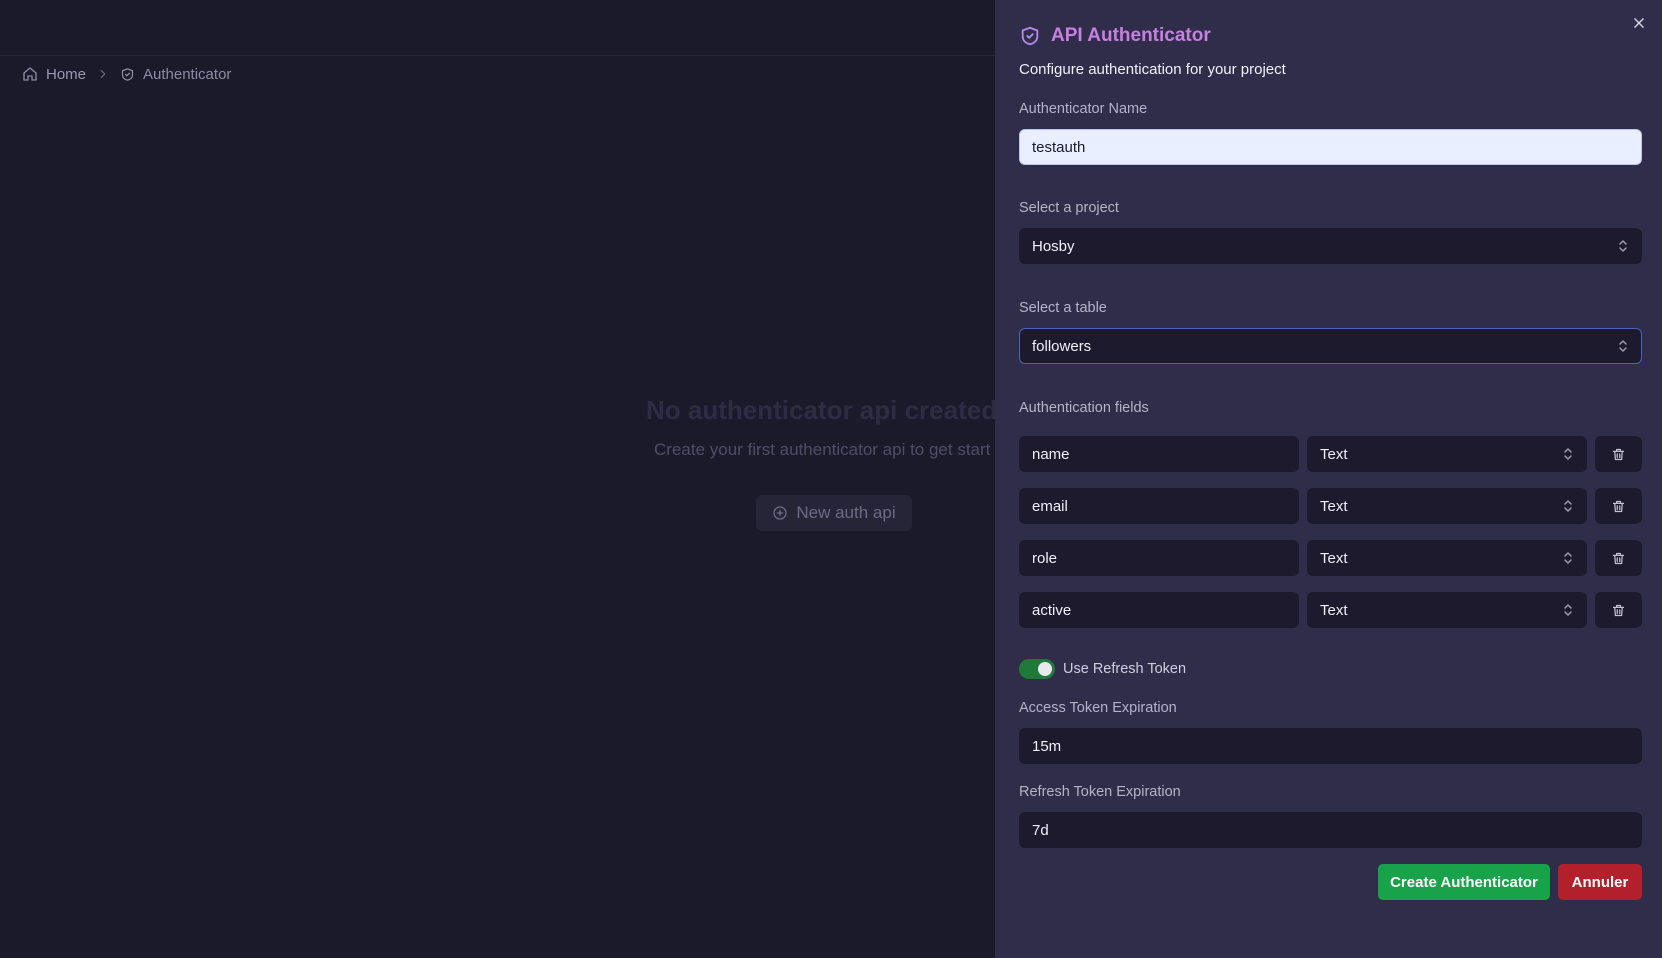  What do you see at coordinates (1045, 558) in the screenshot?
I see `field-name-value: role` at bounding box center [1045, 558].